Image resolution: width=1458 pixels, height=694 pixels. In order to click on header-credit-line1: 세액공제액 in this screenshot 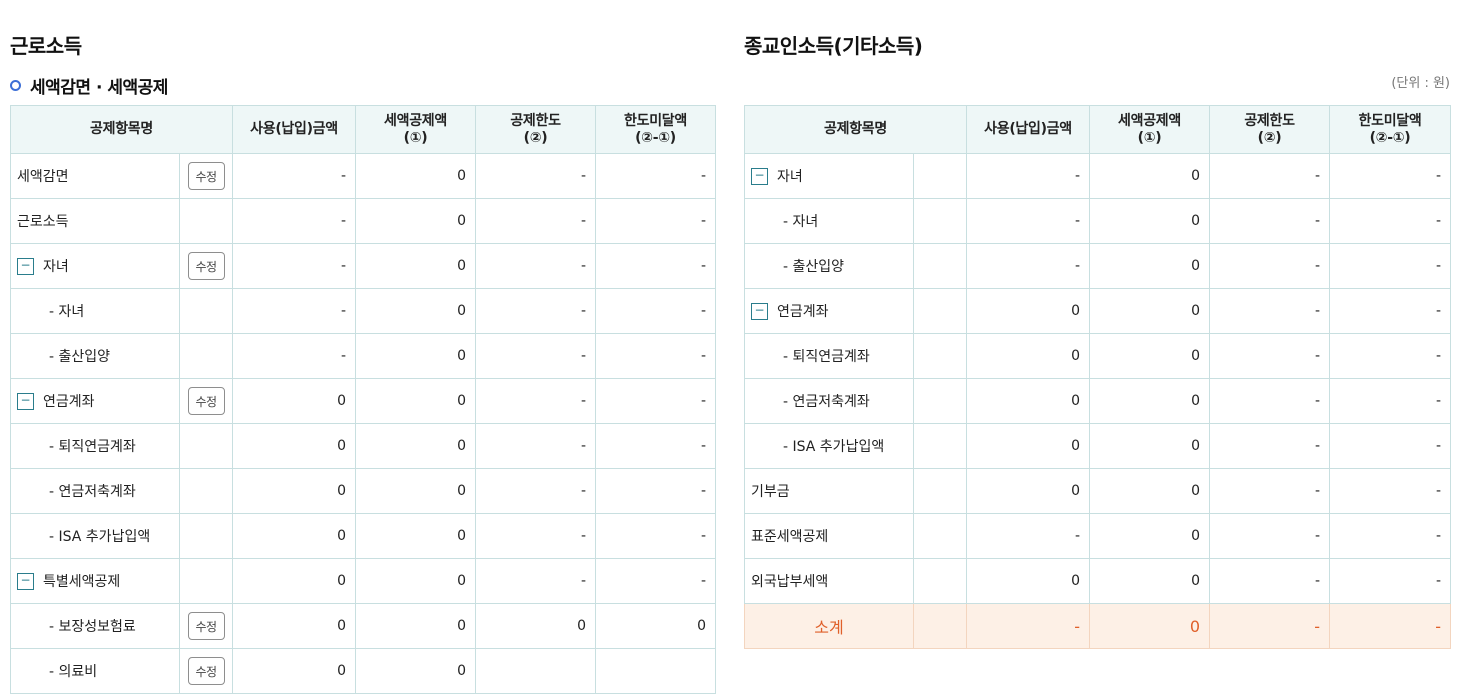, I will do `click(1149, 120)`.